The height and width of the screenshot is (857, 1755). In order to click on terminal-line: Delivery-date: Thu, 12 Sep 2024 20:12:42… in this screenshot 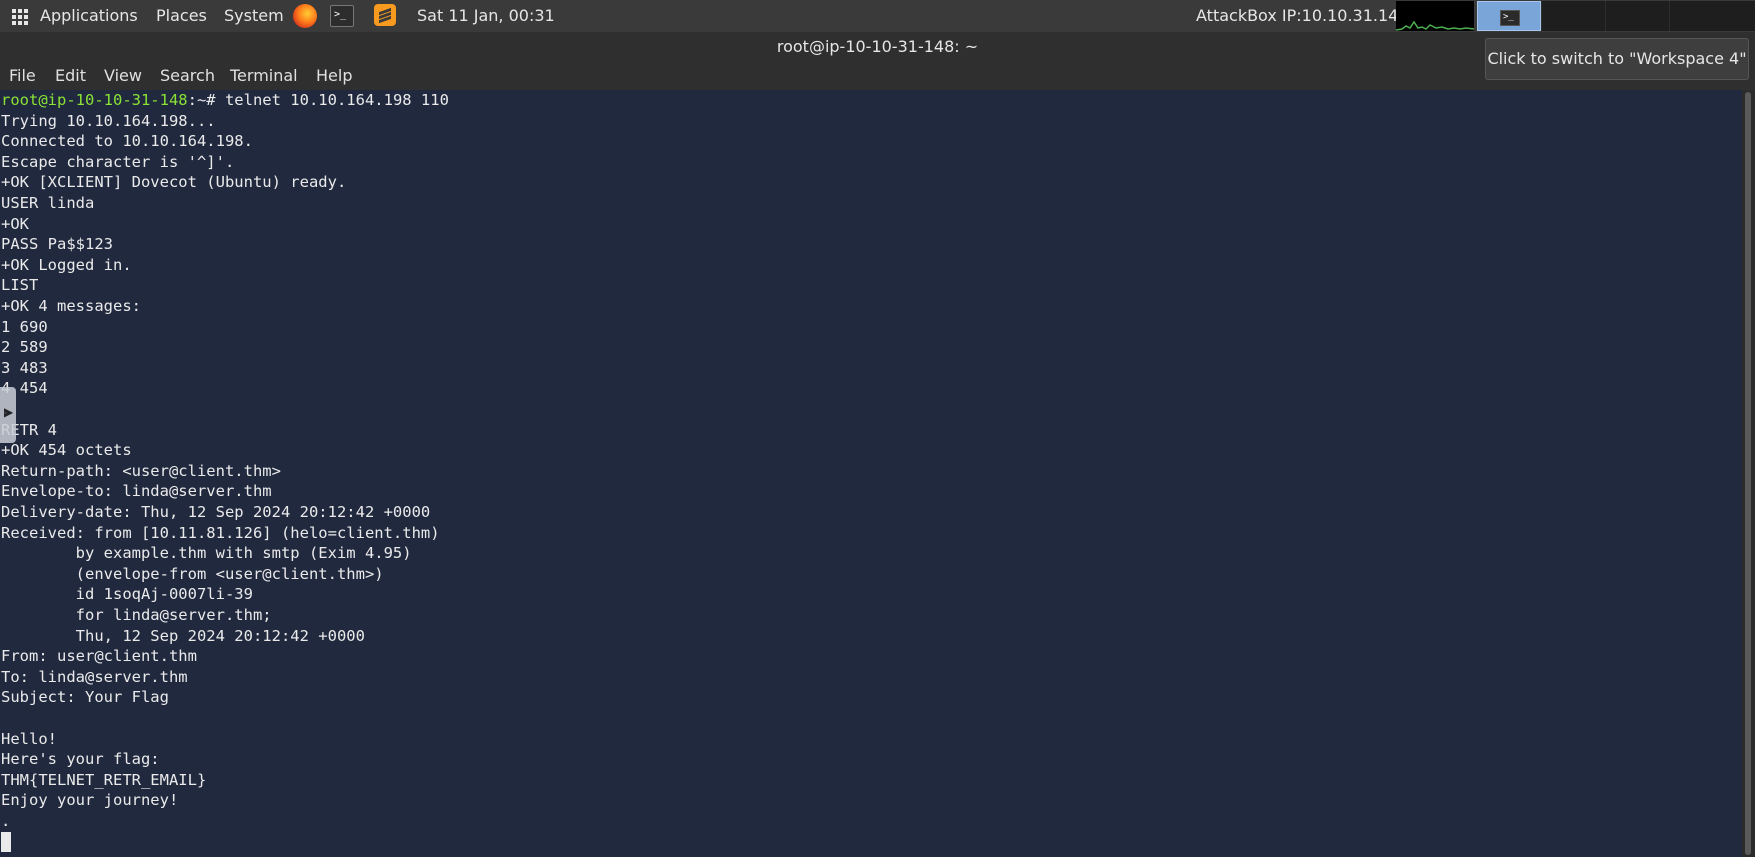, I will do `click(216, 512)`.